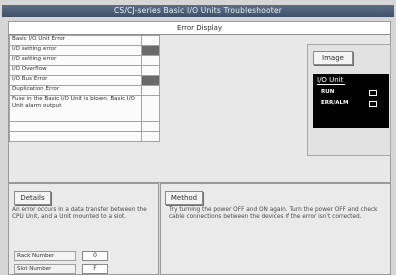  I want to click on error-display-header: Error Display, so click(199, 28).